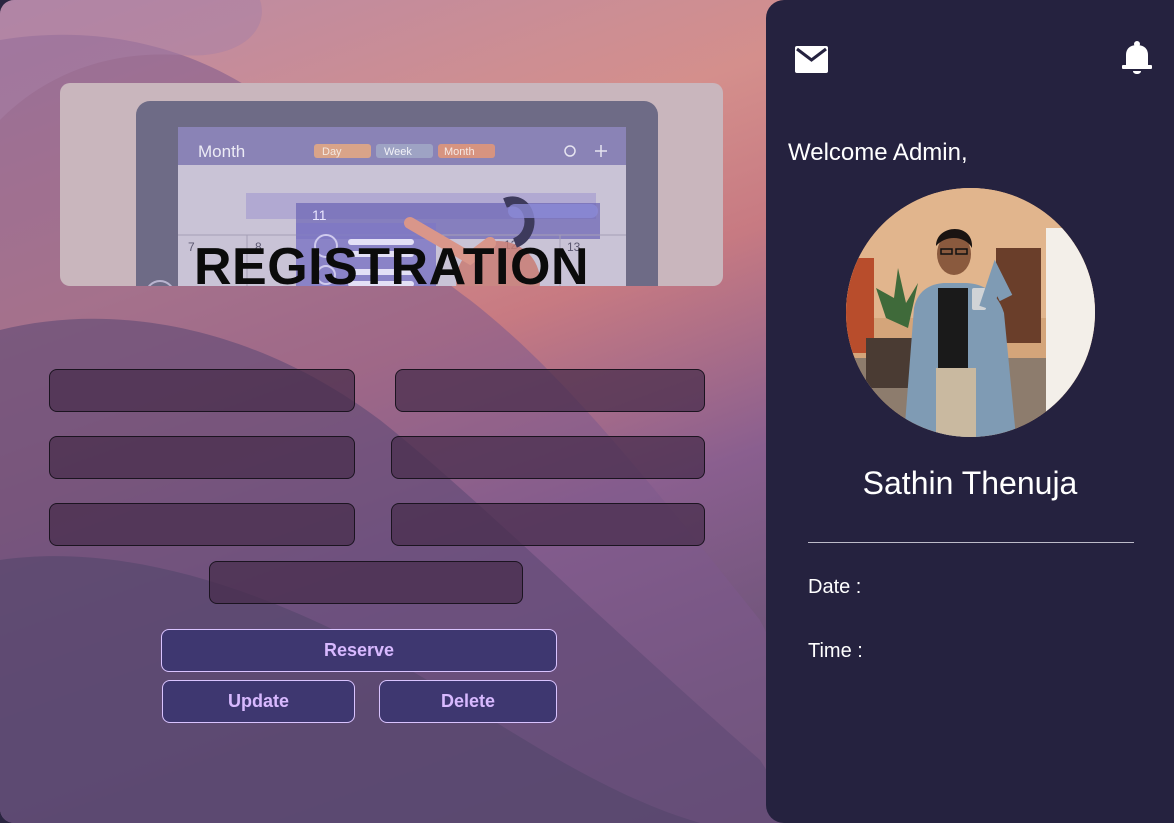 Image resolution: width=1174 pixels, height=823 pixels. I want to click on page-title: REGISTRATION, so click(391, 262).